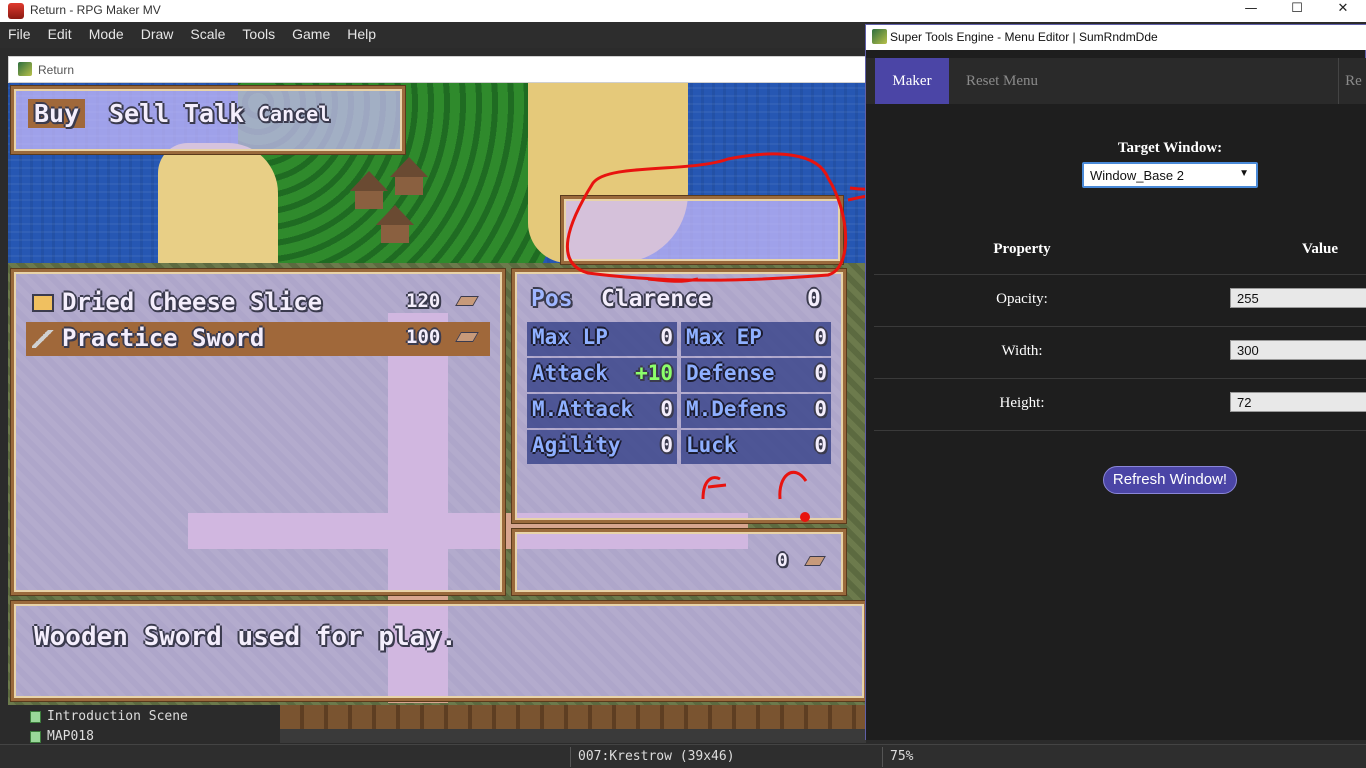 Image resolution: width=1366 pixels, height=768 pixels. Describe the element at coordinates (656, 756) in the screenshot. I see `map-info: 007:Krestrow (39x46)` at that location.